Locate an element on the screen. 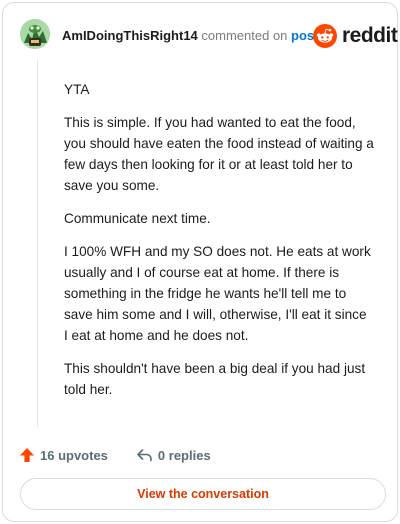 This screenshot has height=524, width=400. reply-count: 0 replies is located at coordinates (184, 455).